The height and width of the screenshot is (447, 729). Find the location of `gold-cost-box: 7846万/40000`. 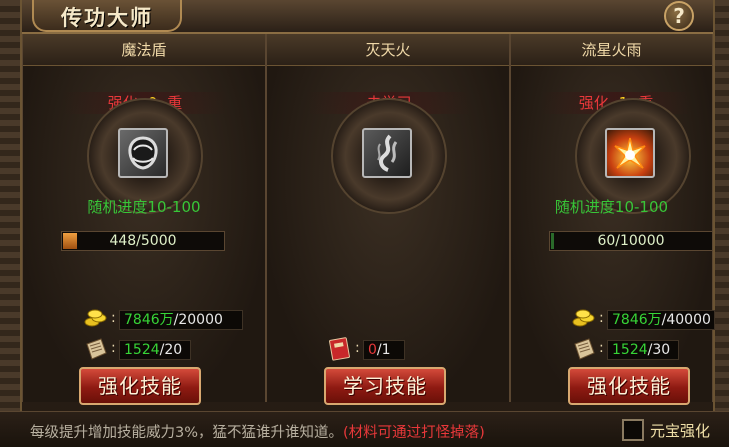

gold-cost-box: 7846万/40000 is located at coordinates (661, 320).